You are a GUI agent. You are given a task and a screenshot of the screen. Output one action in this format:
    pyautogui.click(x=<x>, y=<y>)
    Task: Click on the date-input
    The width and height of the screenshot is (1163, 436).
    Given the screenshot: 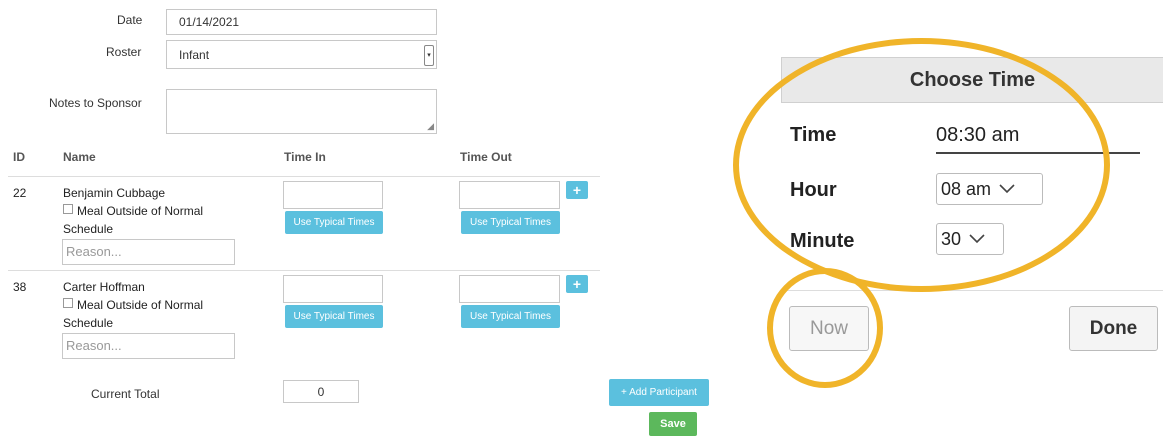 What is the action you would take?
    pyautogui.click(x=301, y=22)
    